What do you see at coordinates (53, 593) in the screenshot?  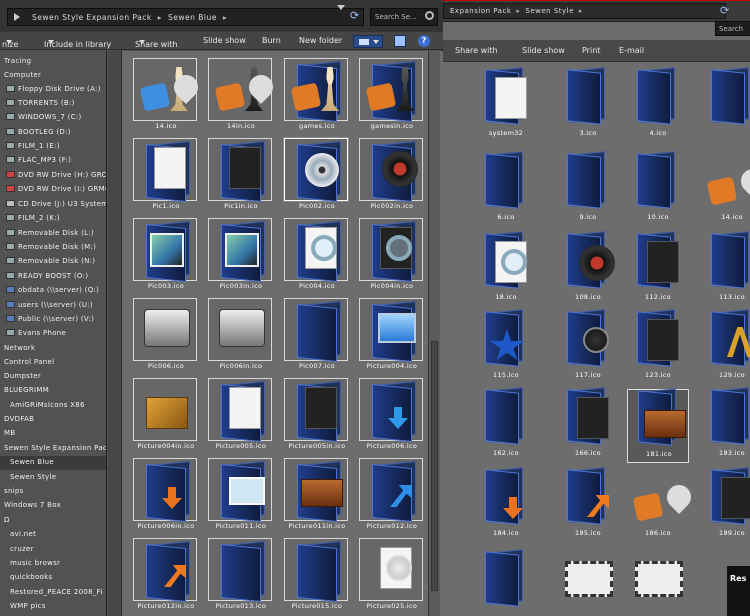 I see `nav-item: Restored_PEACE 2008_Fi` at bounding box center [53, 593].